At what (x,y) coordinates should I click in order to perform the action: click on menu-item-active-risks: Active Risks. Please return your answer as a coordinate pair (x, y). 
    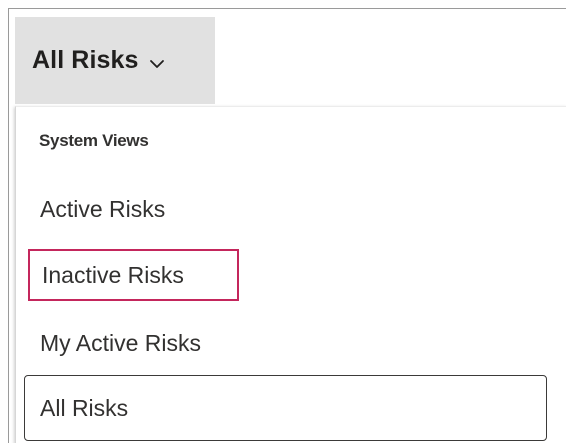
    Looking at the image, I should click on (226, 209).